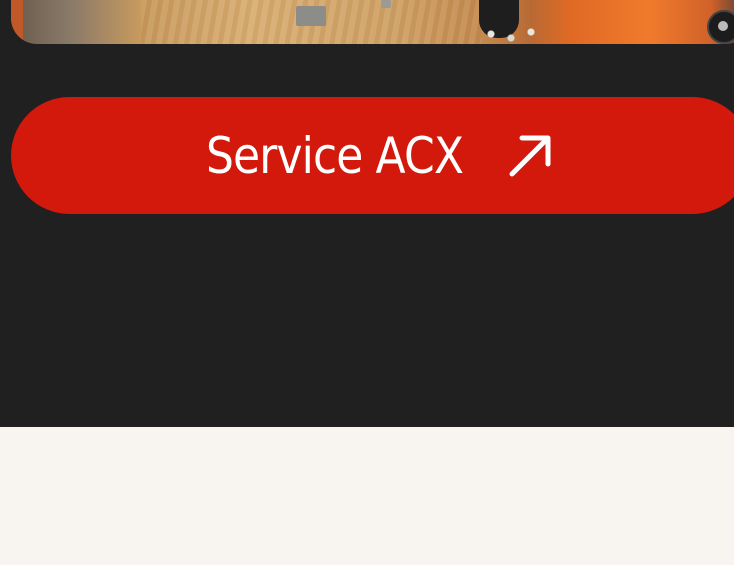 This screenshot has width=734, height=565. What do you see at coordinates (335, 155) in the screenshot?
I see `cta-label: Service ACX` at bounding box center [335, 155].